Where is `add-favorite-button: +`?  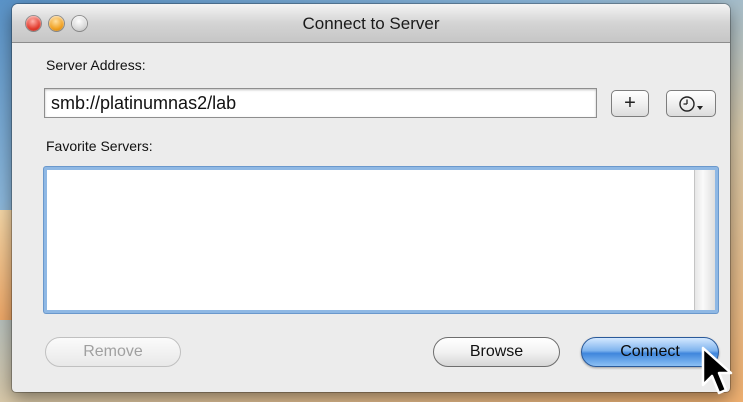 add-favorite-button: + is located at coordinates (630, 103).